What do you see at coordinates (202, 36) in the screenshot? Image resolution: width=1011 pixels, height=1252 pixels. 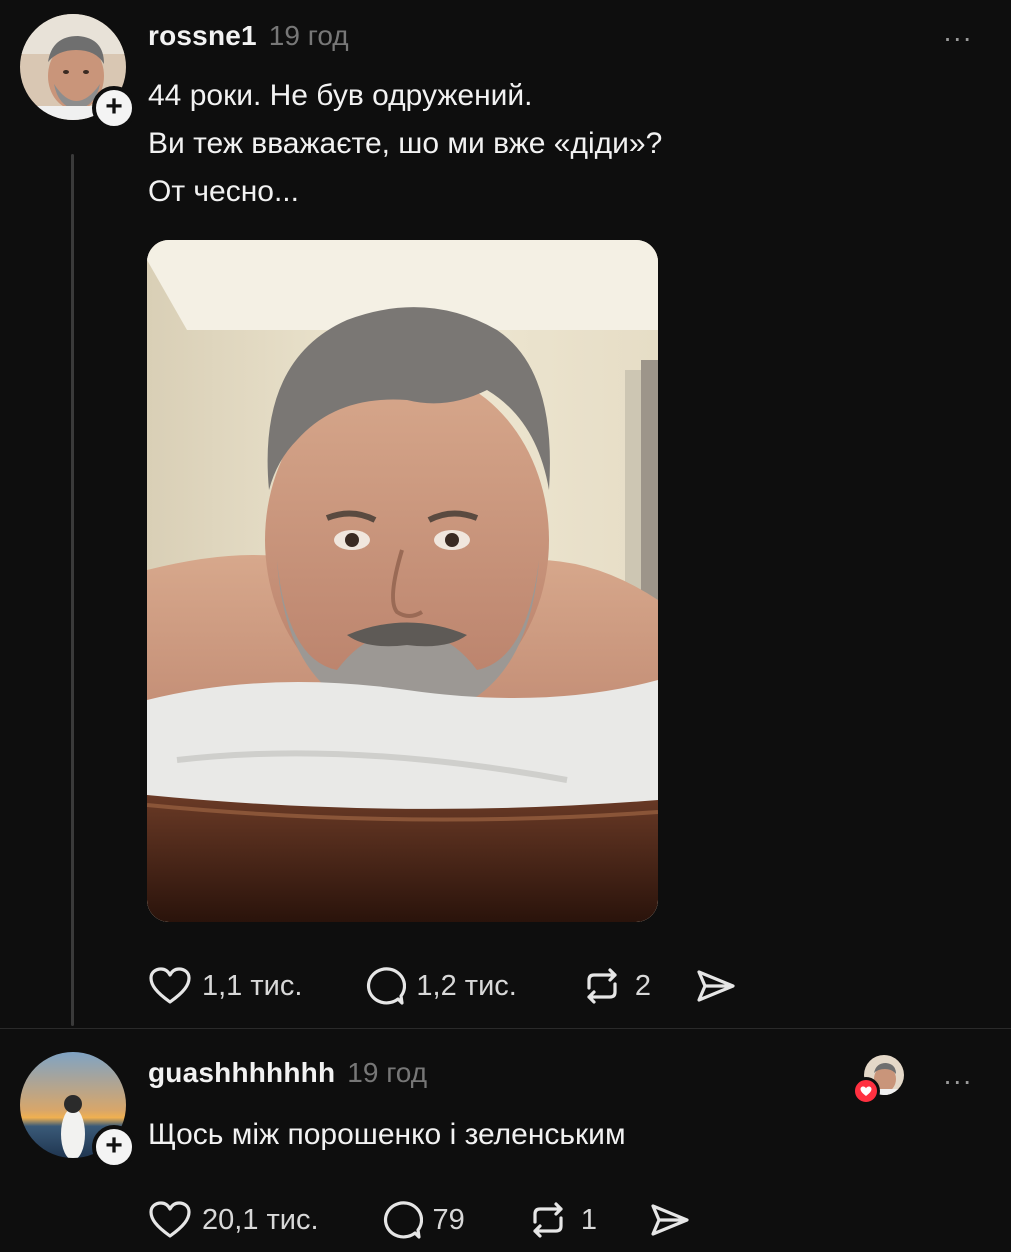 I see `username: rossne1` at bounding box center [202, 36].